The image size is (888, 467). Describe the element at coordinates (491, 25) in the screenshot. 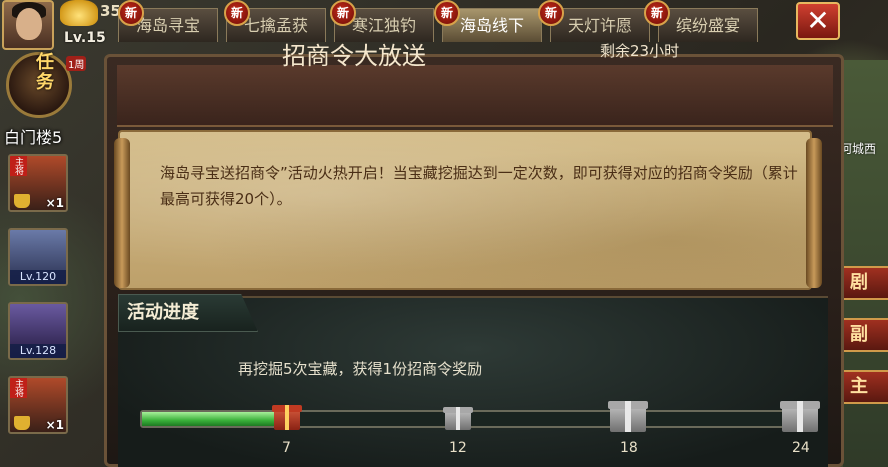

I see `tab-label: 海岛线下` at that location.